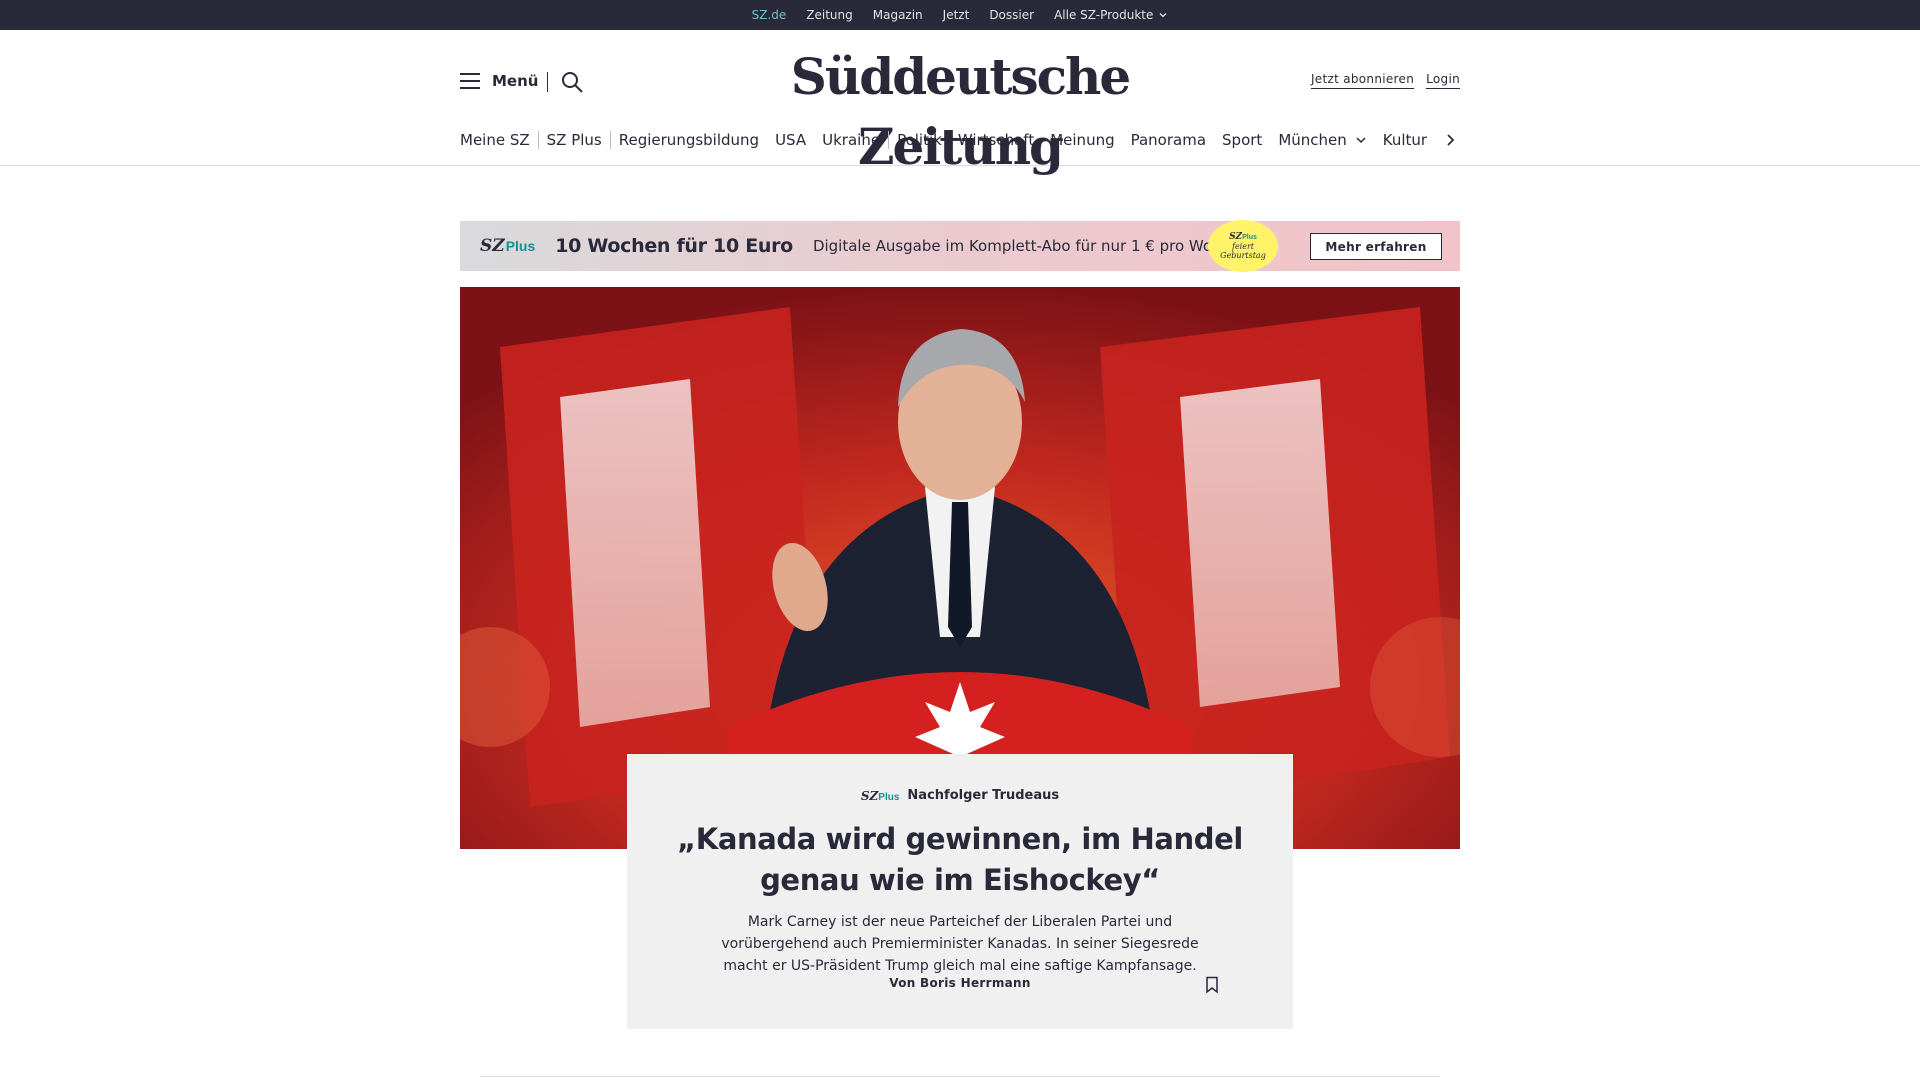  I want to click on kicker-logo-plus: Plus, so click(889, 797).